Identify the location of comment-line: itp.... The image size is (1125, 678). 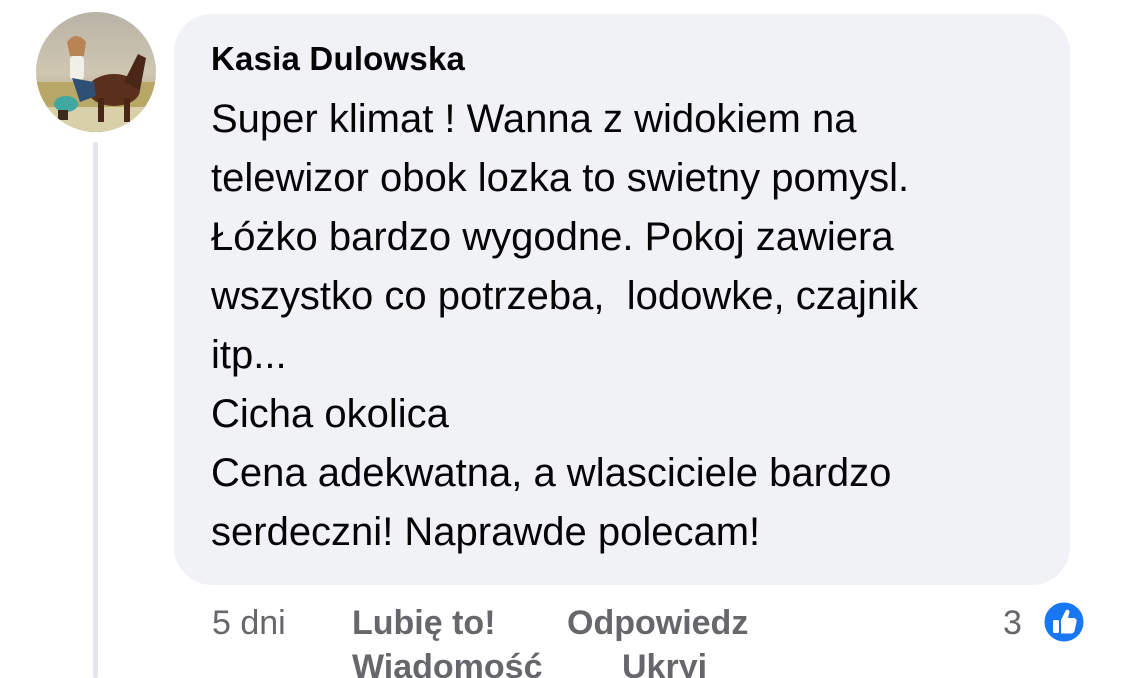
(249, 355).